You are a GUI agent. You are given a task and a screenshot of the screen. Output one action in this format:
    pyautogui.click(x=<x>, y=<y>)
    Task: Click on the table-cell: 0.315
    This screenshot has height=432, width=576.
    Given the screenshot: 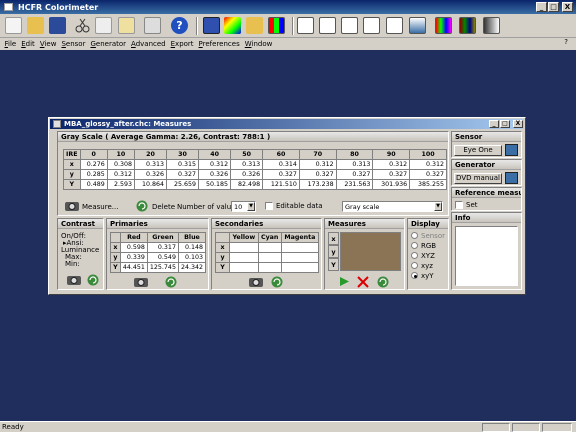 What is the action you would take?
    pyautogui.click(x=183, y=164)
    